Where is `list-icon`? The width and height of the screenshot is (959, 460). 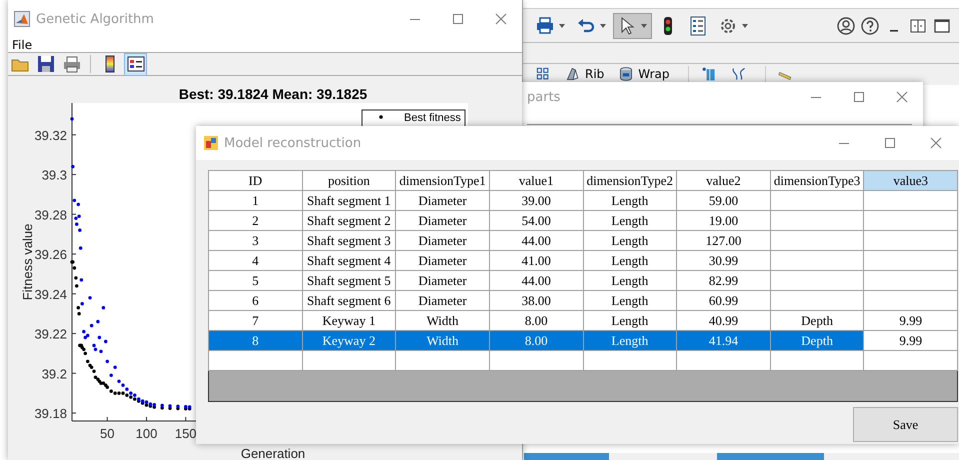
list-icon is located at coordinates (698, 26).